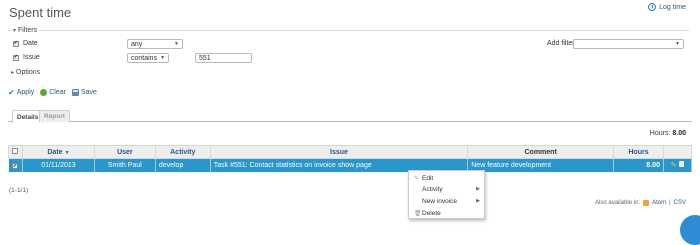 The height and width of the screenshot is (245, 700). I want to click on context-menu: ✎ Edit Activity ▶ New invoice ▶ 🗑 Delete, so click(446, 194).